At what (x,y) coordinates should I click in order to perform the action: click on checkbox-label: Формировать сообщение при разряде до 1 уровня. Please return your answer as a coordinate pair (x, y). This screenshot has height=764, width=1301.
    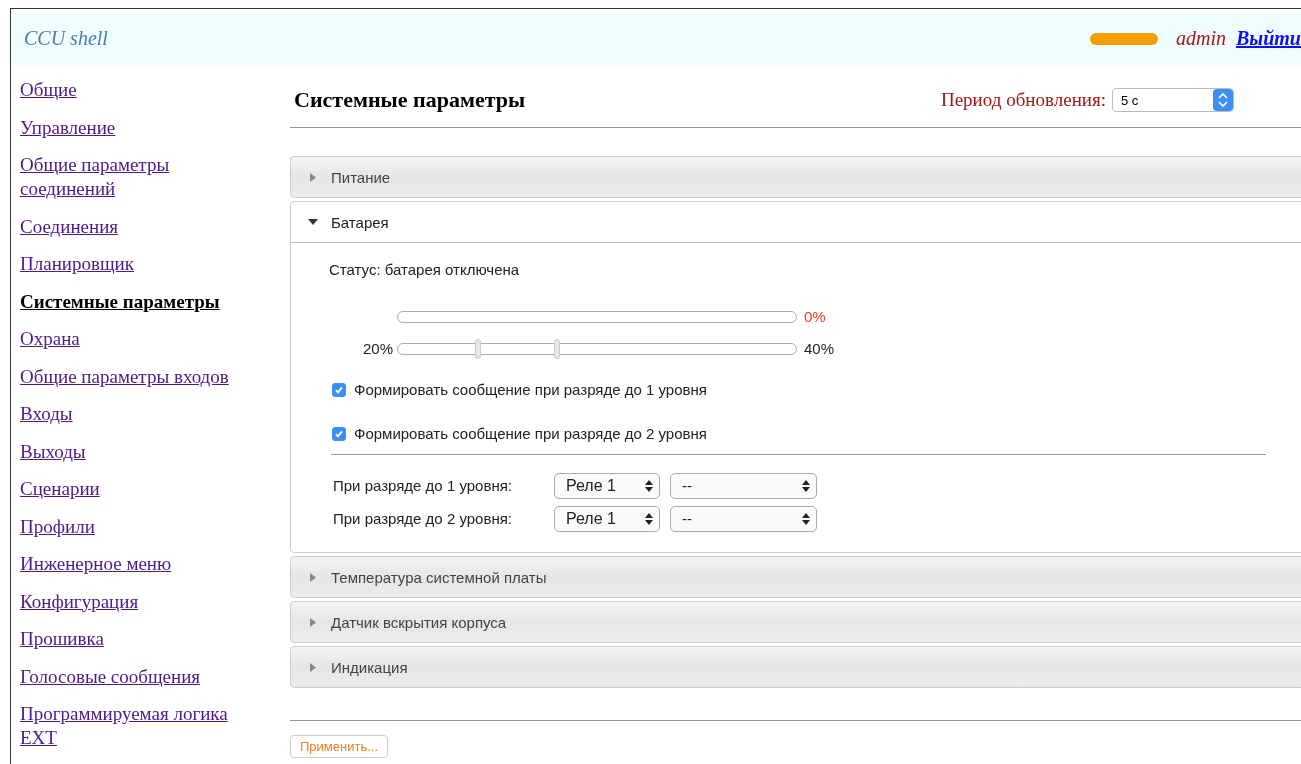
    Looking at the image, I should click on (530, 389).